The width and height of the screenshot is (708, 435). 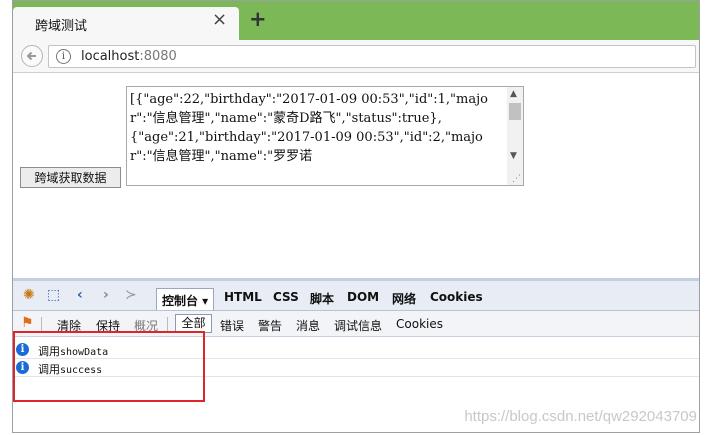 What do you see at coordinates (516, 179) in the screenshot?
I see `resize-grip-icon: ⋰` at bounding box center [516, 179].